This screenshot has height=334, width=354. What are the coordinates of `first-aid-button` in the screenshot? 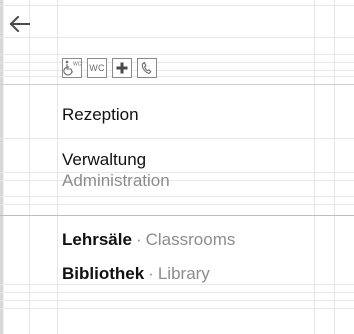 It's located at (122, 68).